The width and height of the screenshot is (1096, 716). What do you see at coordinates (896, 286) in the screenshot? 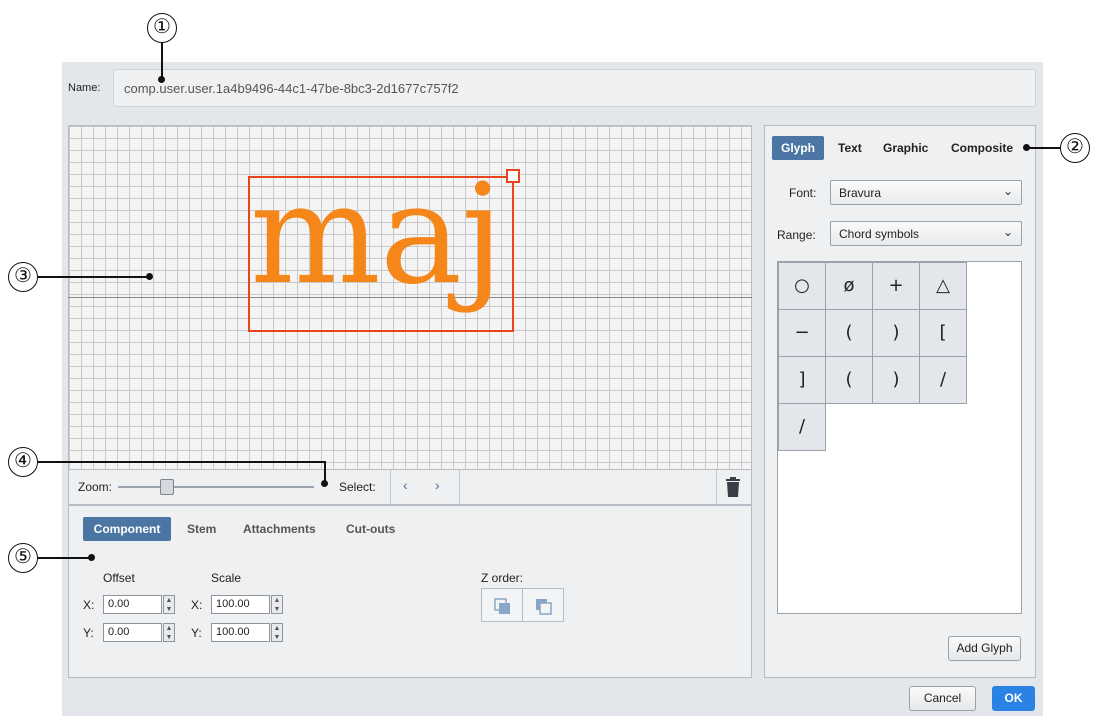
I see `glyph-cell: +` at bounding box center [896, 286].